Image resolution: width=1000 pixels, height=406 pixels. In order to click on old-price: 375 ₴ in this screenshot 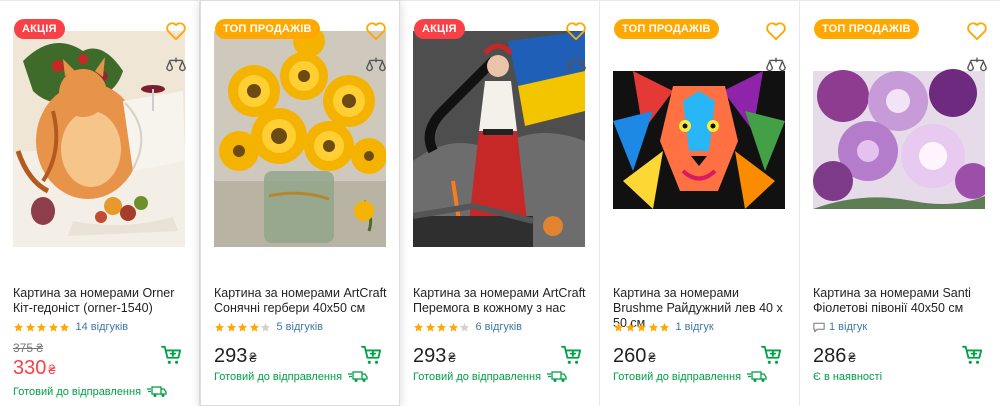, I will do `click(28, 348)`.